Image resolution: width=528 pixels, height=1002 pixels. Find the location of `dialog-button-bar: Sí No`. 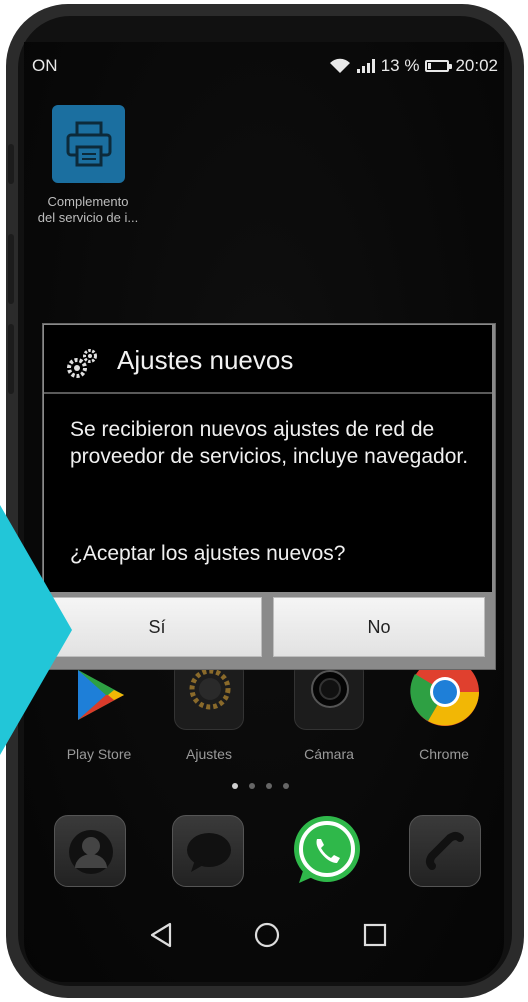

dialog-button-bar: Sí No is located at coordinates (268, 629).